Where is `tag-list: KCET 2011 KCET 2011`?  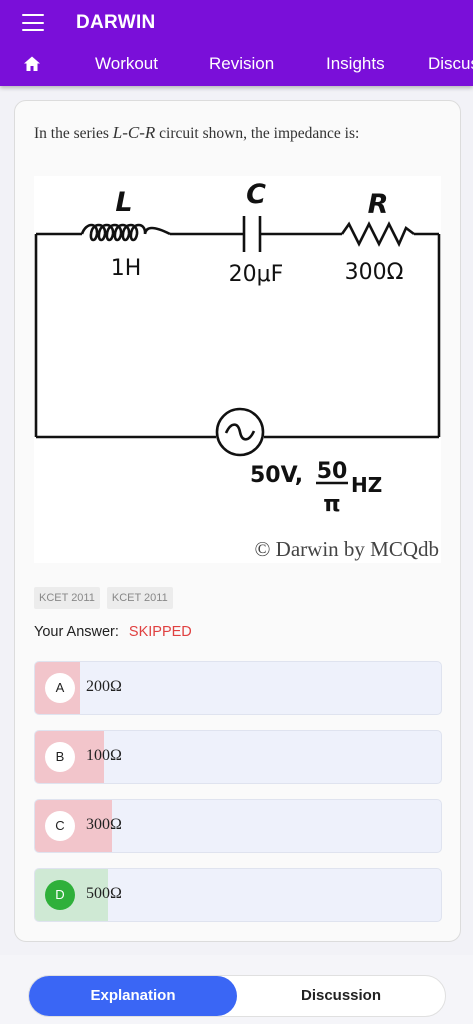
tag-list: KCET 2011 KCET 2011 is located at coordinates (107, 598).